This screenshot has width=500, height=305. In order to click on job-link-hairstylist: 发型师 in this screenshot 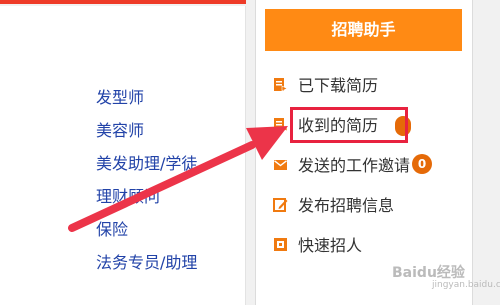, I will do `click(146, 100)`.